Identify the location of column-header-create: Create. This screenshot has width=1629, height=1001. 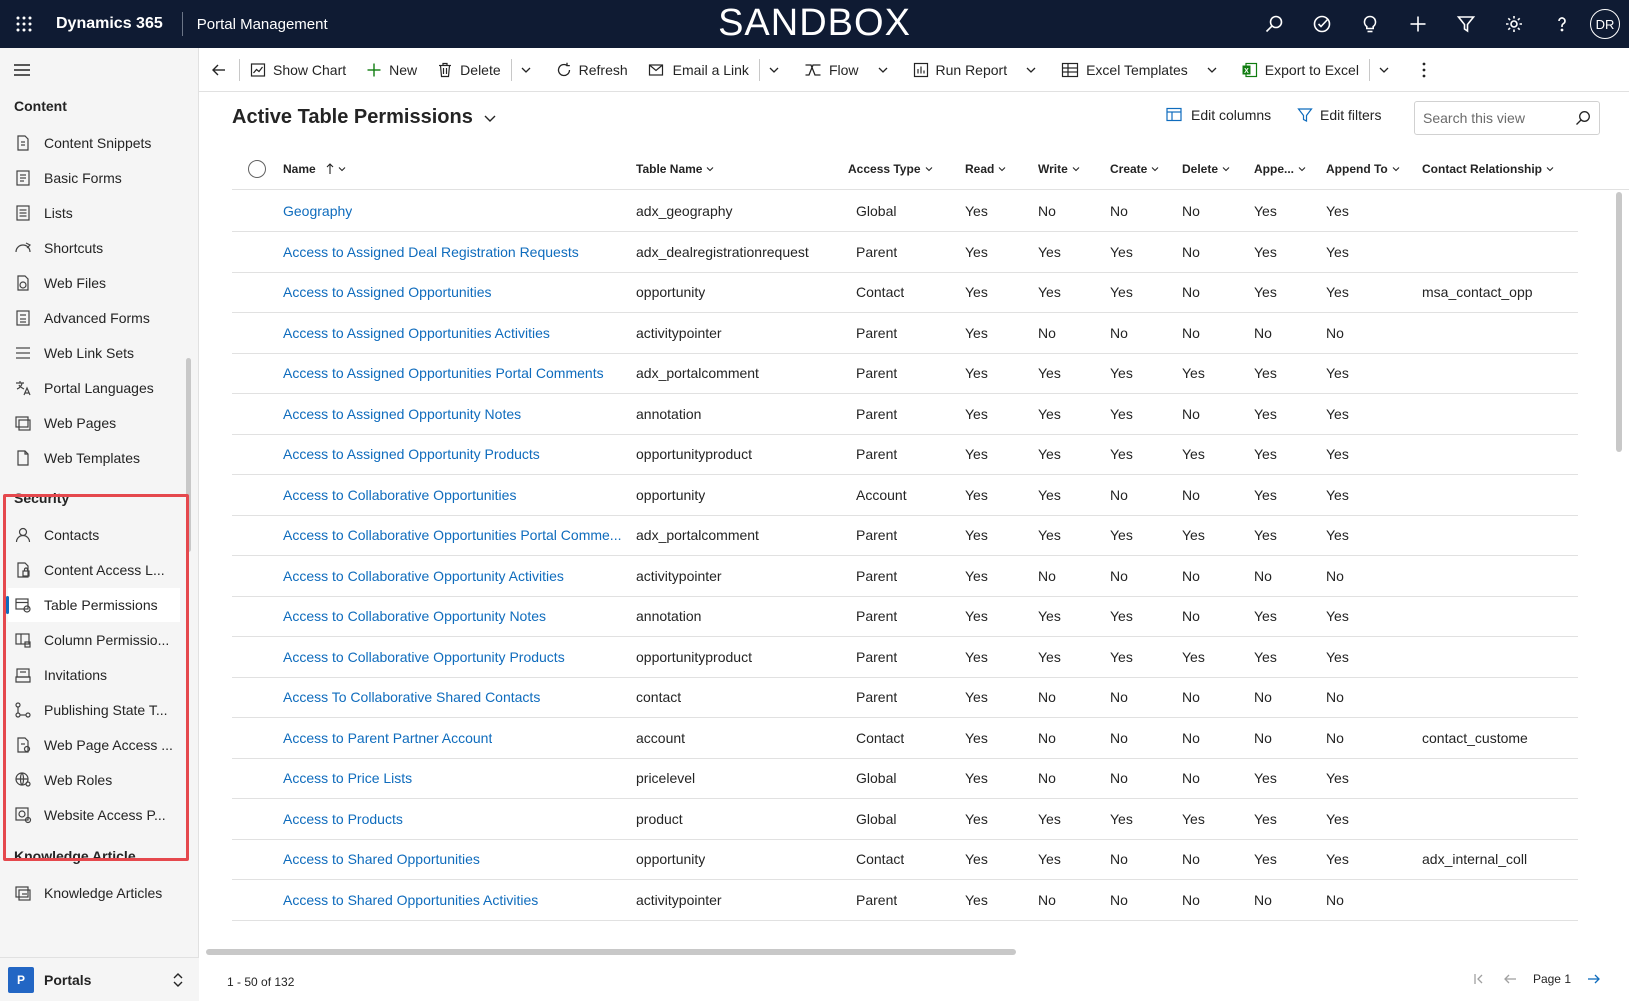
(1134, 169).